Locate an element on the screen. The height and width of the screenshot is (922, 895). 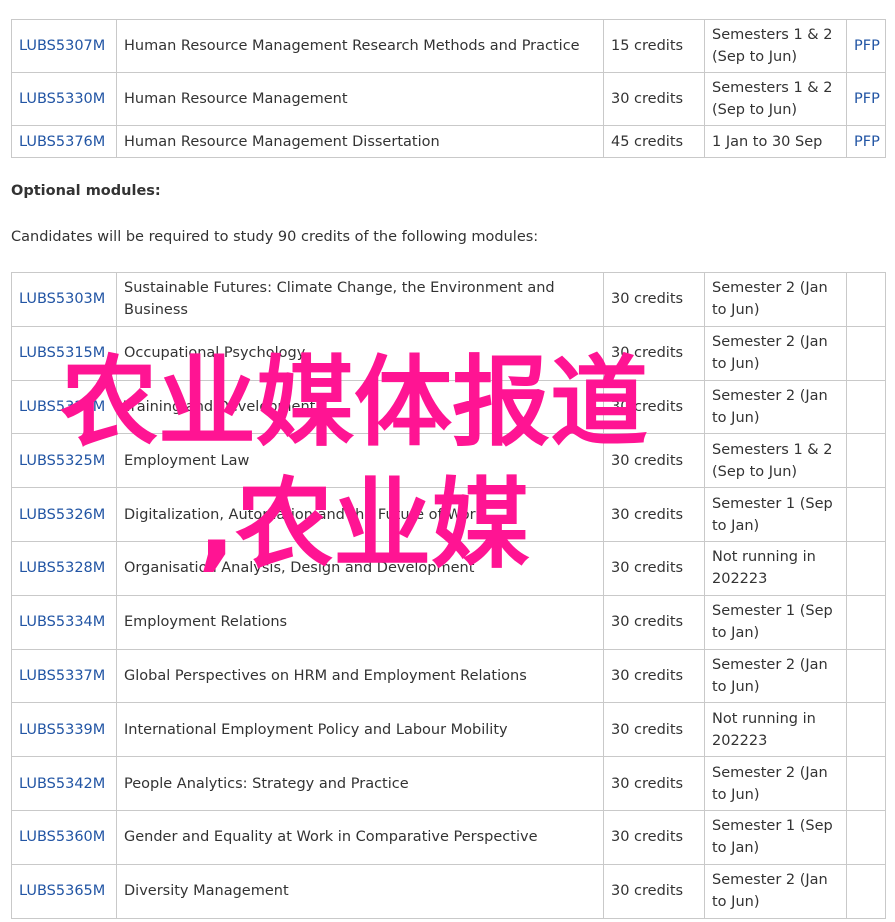
module-code-cell: LUBS5334M is located at coordinates (64, 622).